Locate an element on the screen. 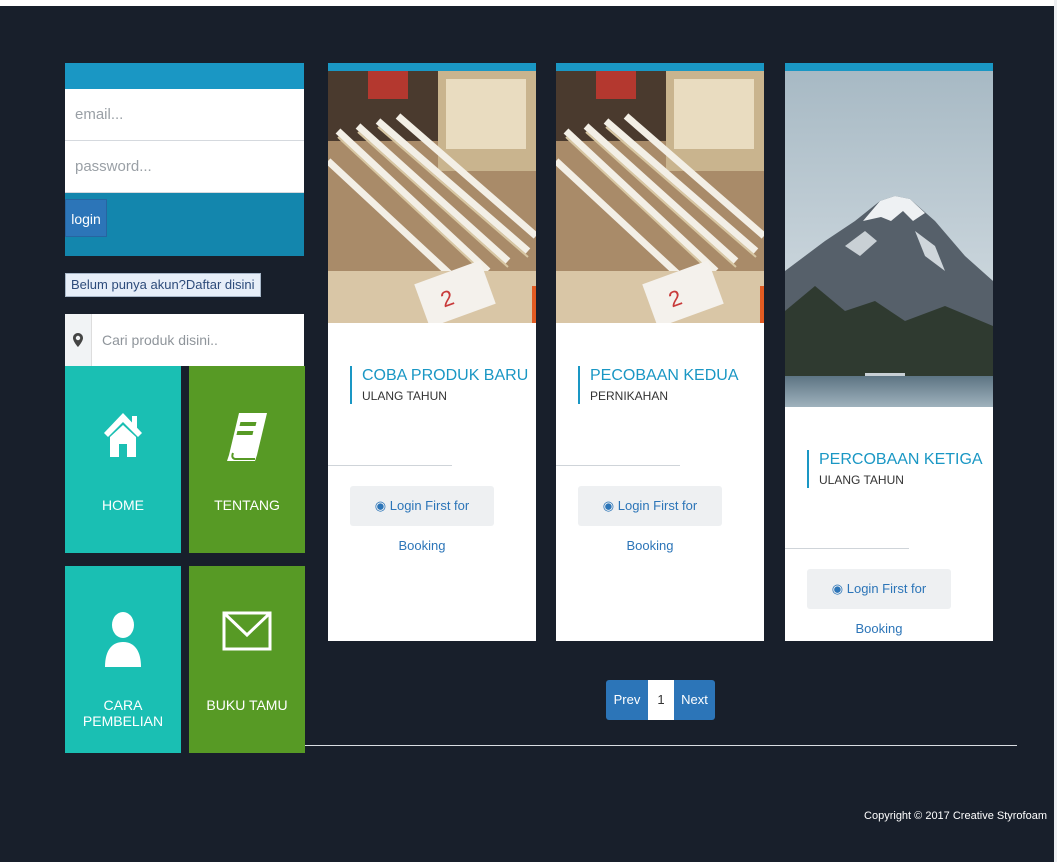 The height and width of the screenshot is (862, 1057). pagination: Prev 1 Next is located at coordinates (660, 700).